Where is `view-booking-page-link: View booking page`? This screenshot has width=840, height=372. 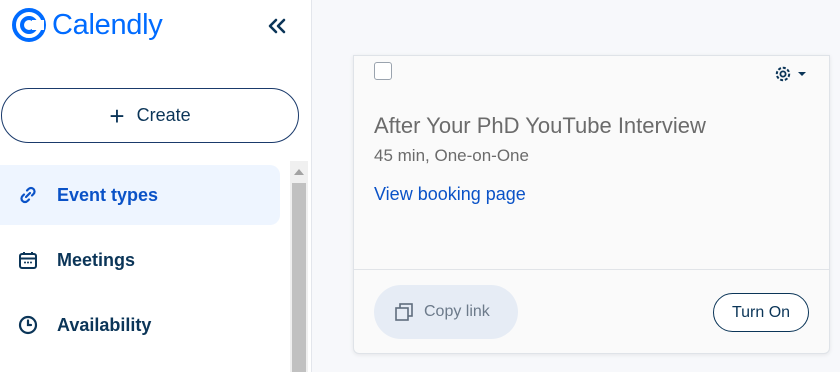
view-booking-page-link: View booking page is located at coordinates (450, 194).